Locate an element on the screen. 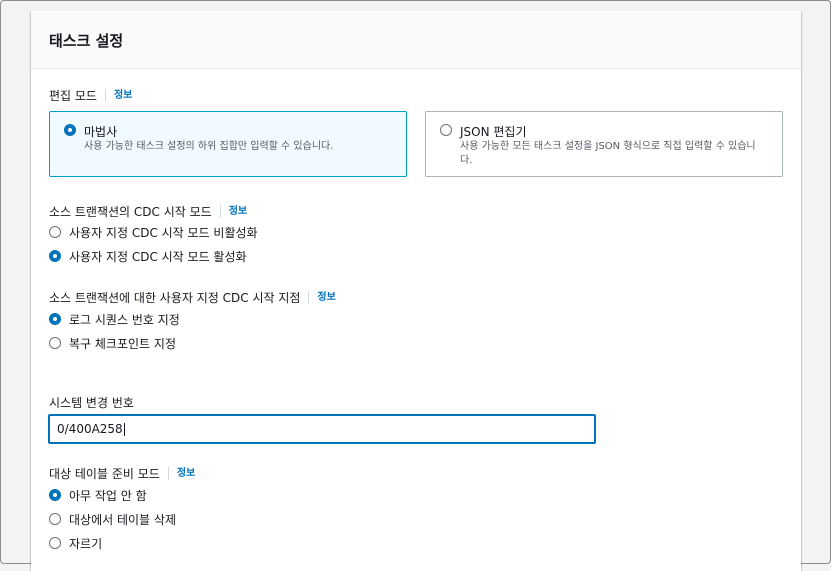 The height and width of the screenshot is (571, 831). edit-mode-label: 편집 모드 is located at coordinates (73, 96).